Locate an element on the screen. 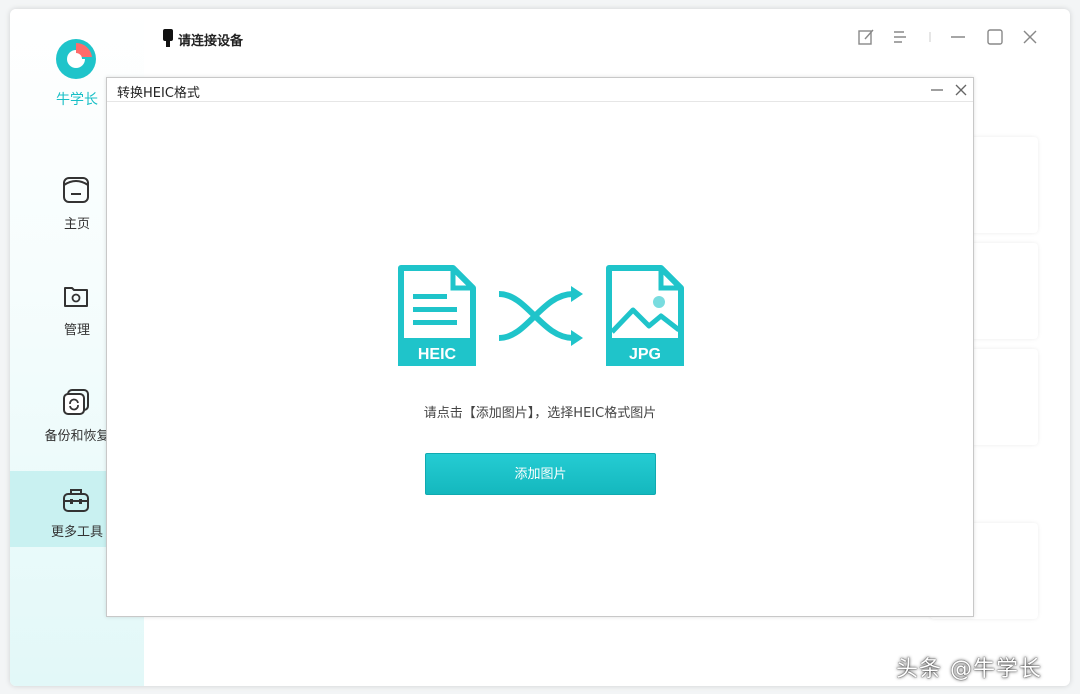 This screenshot has height=694, width=1080. watermark: 头条 @牛学长 is located at coordinates (969, 669).